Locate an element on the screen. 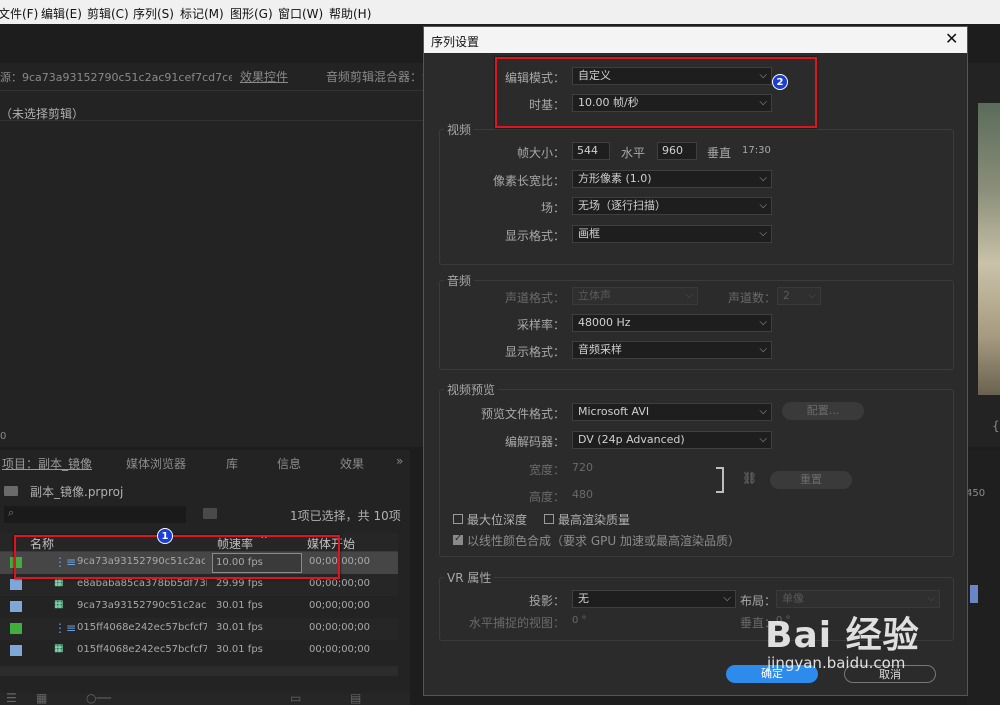 Image resolution: width=1000 pixels, height=705 pixels. projection-value: 无 is located at coordinates (583, 598).